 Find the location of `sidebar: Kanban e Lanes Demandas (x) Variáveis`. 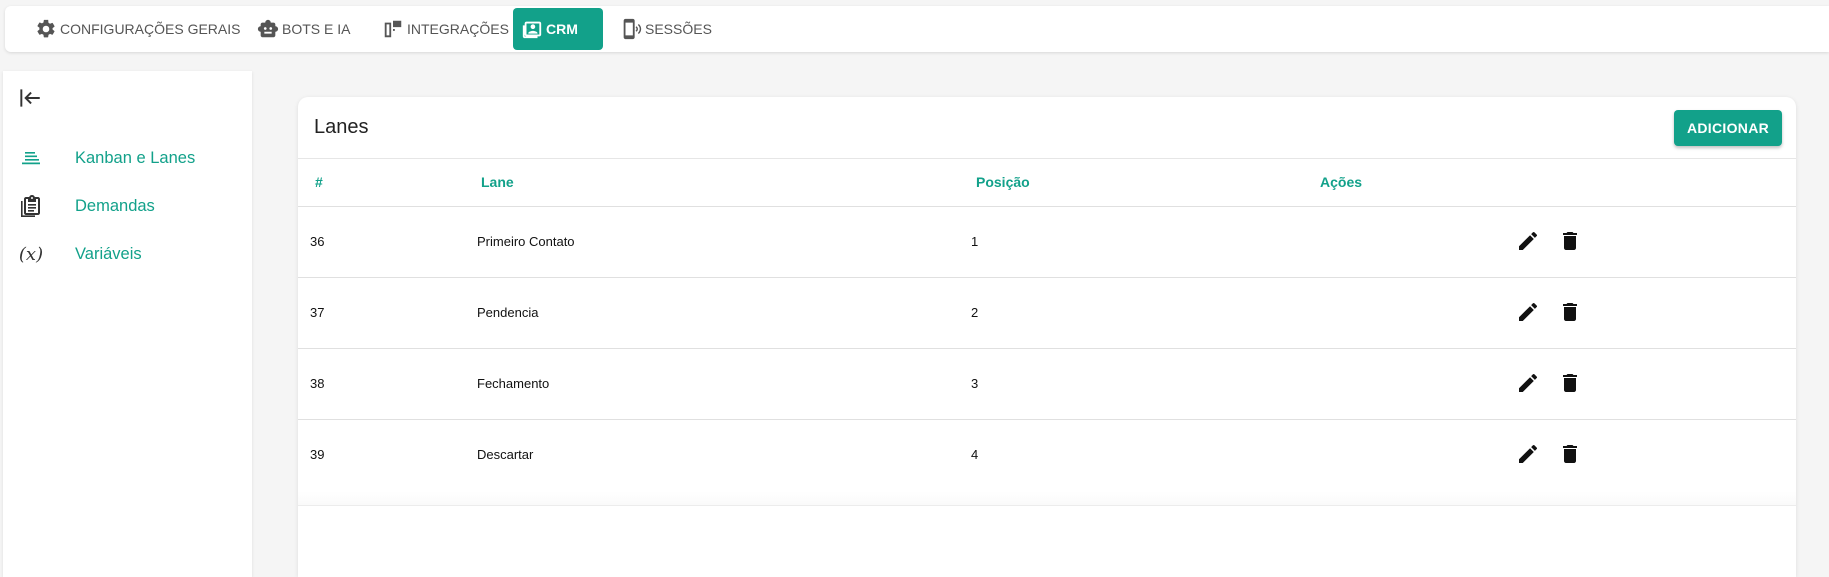

sidebar: Kanban e Lanes Demandas (x) Variáveis is located at coordinates (127, 324).